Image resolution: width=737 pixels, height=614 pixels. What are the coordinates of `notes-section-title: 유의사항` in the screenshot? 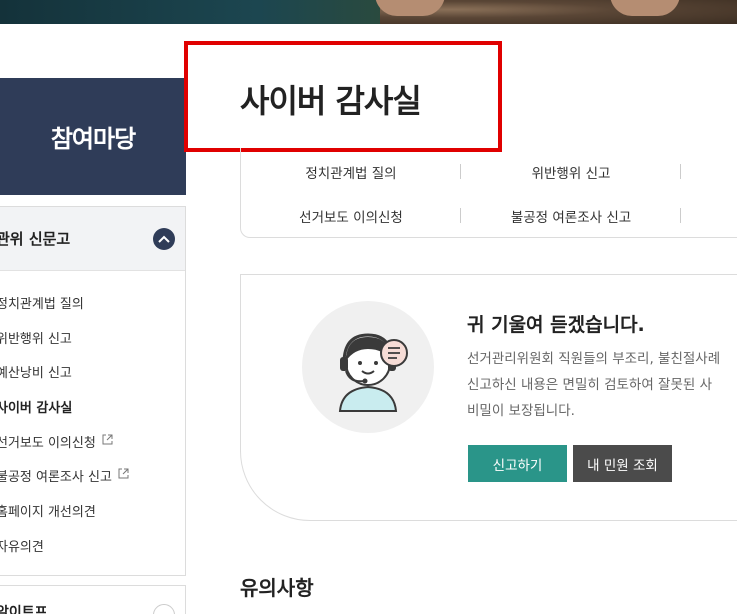 It's located at (277, 588).